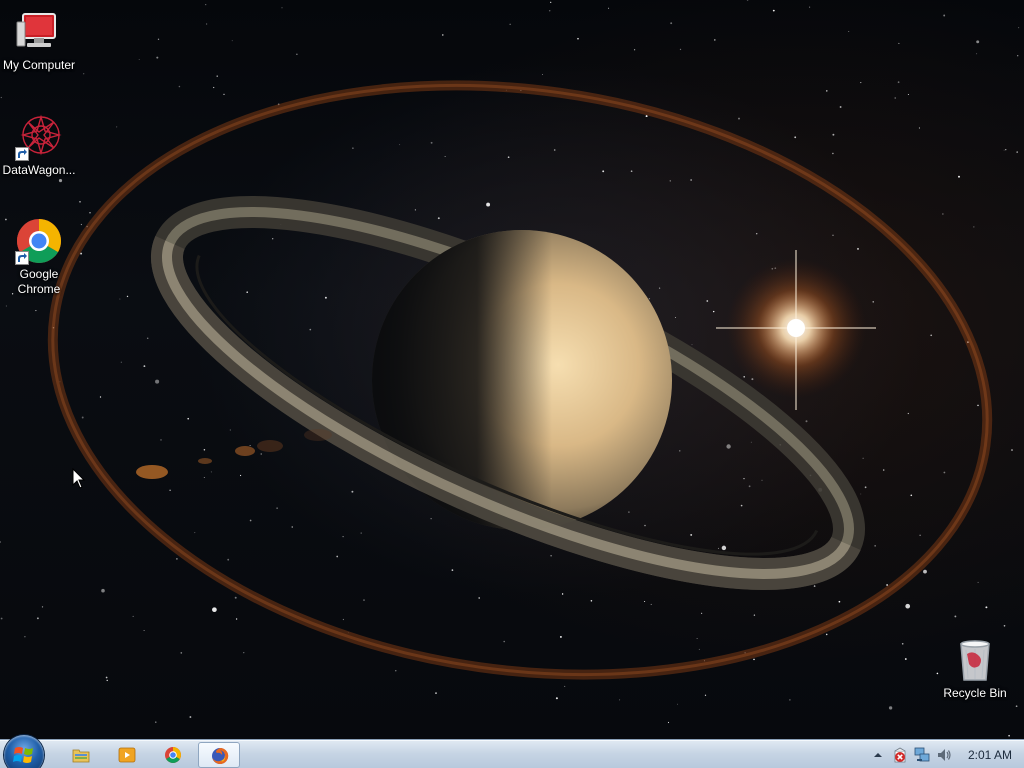 This screenshot has width=1024, height=768. Describe the element at coordinates (39, 137) in the screenshot. I see `datawagon-icon` at that location.